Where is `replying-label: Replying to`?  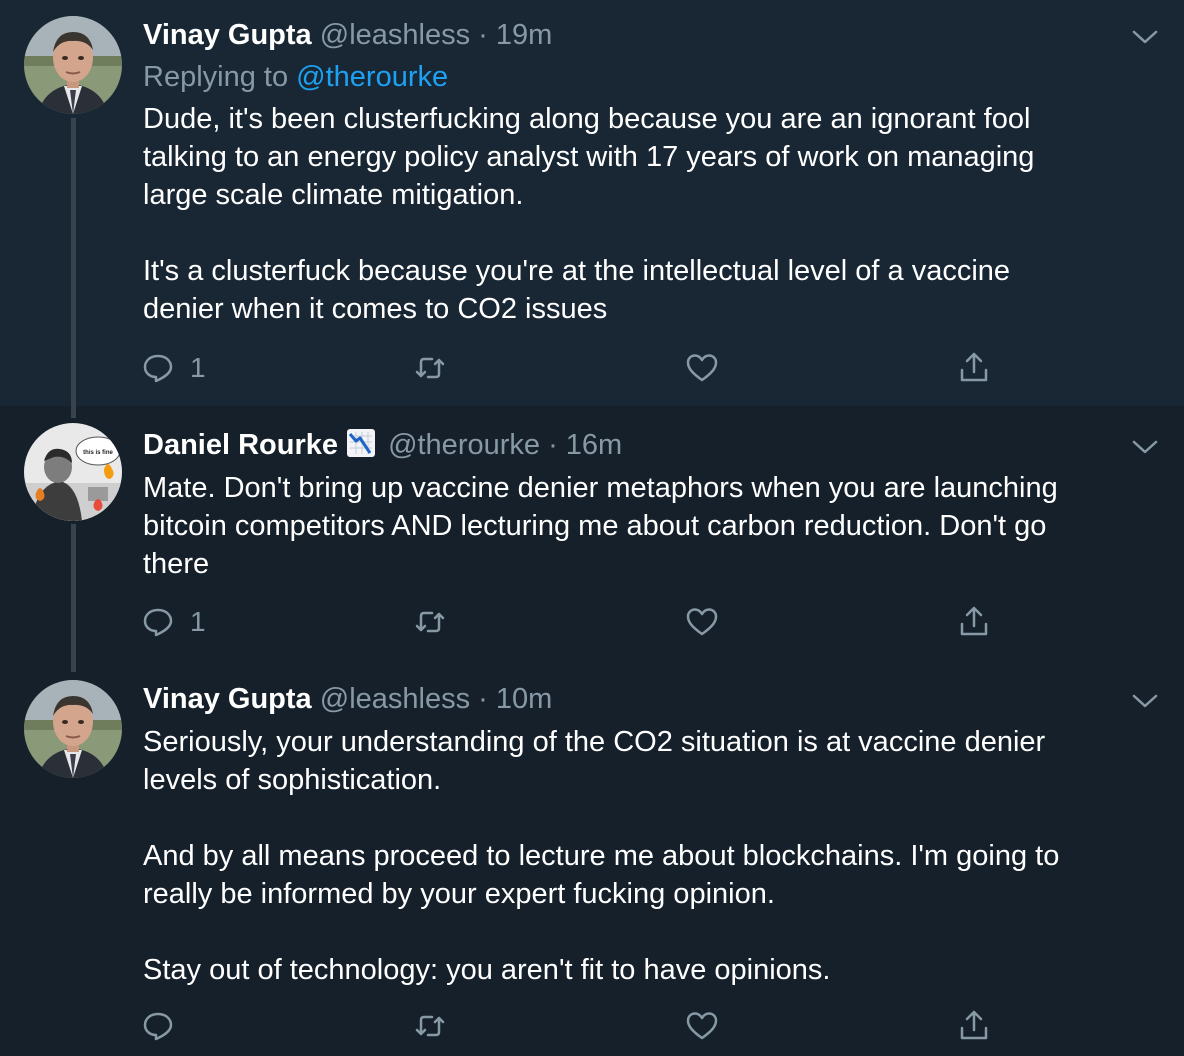
replying-label: Replying to is located at coordinates (216, 77).